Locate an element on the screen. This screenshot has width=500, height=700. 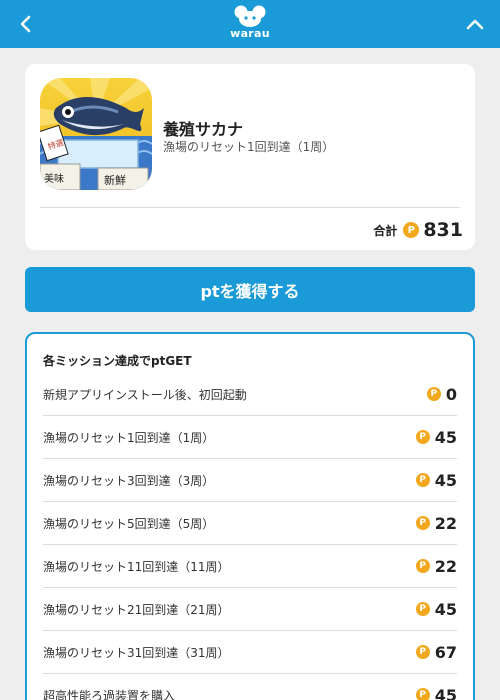
total-points-value: 831 is located at coordinates (443, 230).